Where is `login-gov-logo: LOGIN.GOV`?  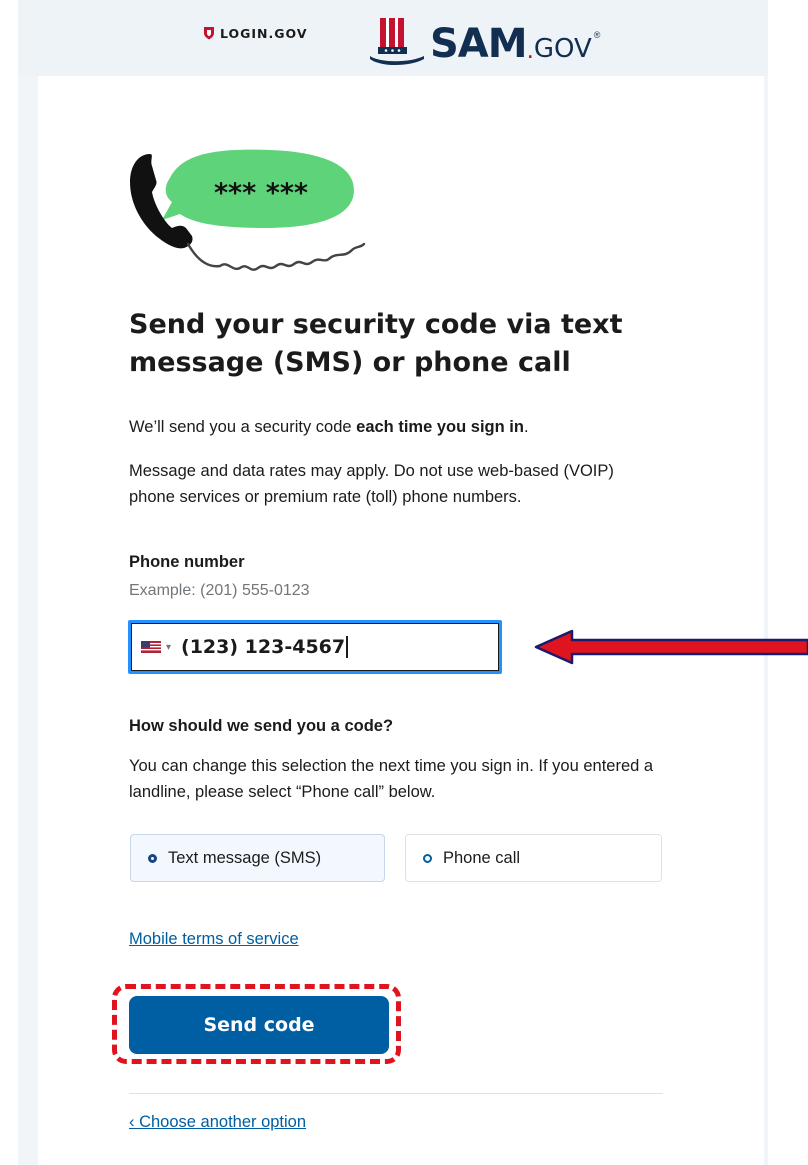
login-gov-logo: LOGIN.GOV is located at coordinates (255, 33).